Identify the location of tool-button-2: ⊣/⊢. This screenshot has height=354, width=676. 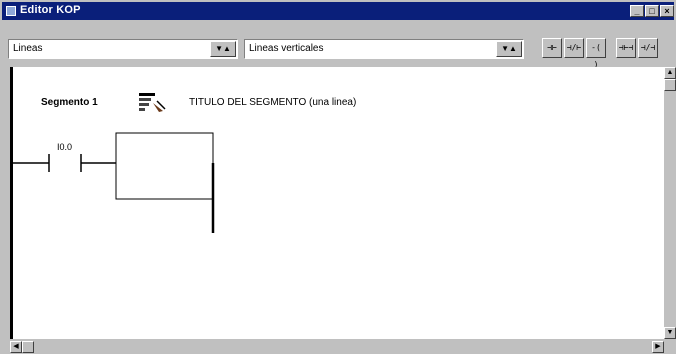
(574, 48).